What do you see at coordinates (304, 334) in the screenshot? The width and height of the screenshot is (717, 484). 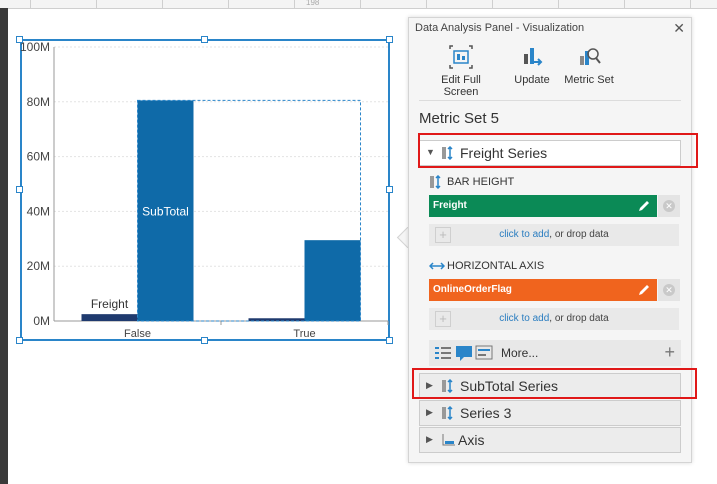 I see `x-tick-label: True` at bounding box center [304, 334].